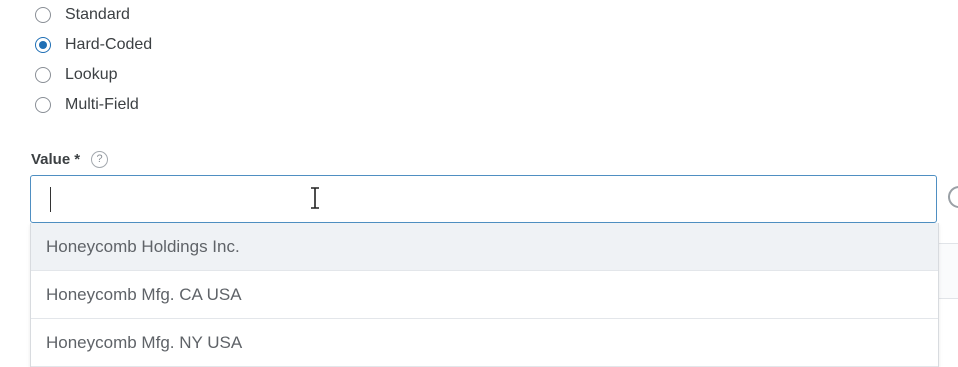 The width and height of the screenshot is (958, 367). What do you see at coordinates (947, 271) in the screenshot?
I see `background-panel` at bounding box center [947, 271].